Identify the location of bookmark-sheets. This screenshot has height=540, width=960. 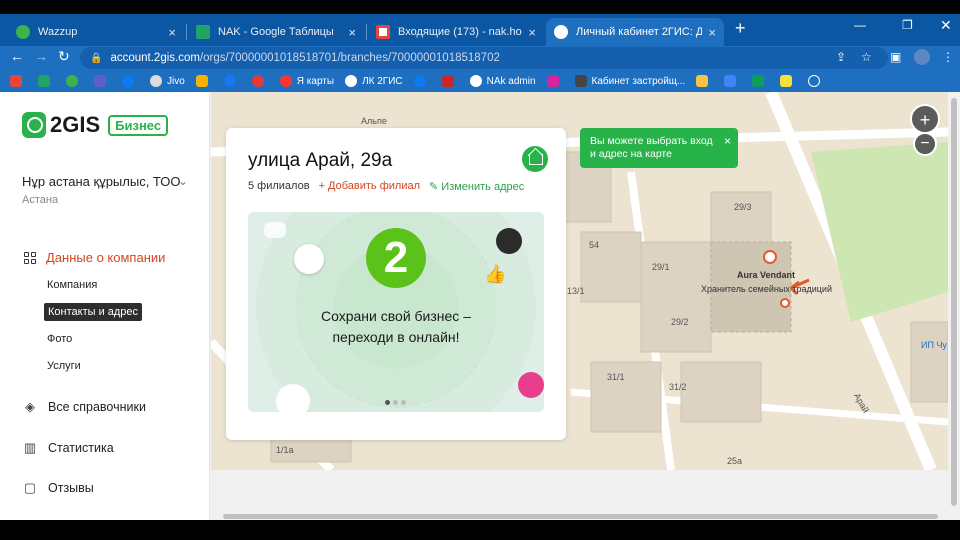
(46, 81).